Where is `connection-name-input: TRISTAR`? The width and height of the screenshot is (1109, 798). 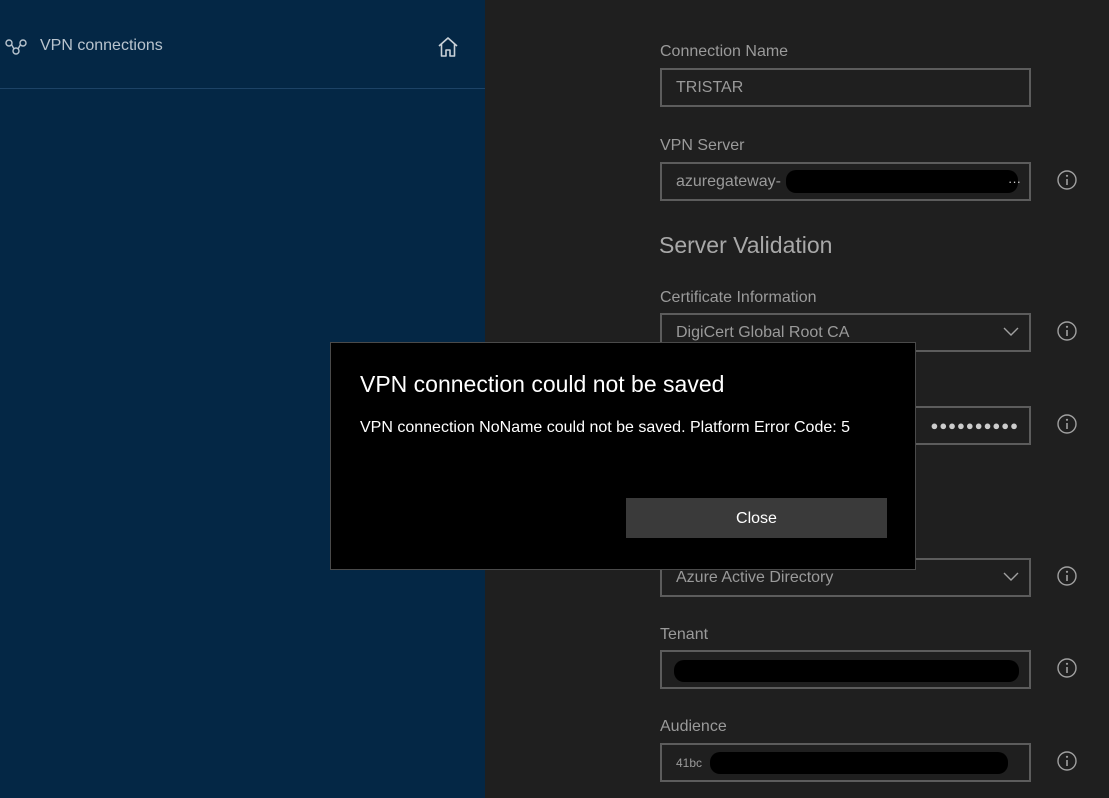
connection-name-input: TRISTAR is located at coordinates (845, 87).